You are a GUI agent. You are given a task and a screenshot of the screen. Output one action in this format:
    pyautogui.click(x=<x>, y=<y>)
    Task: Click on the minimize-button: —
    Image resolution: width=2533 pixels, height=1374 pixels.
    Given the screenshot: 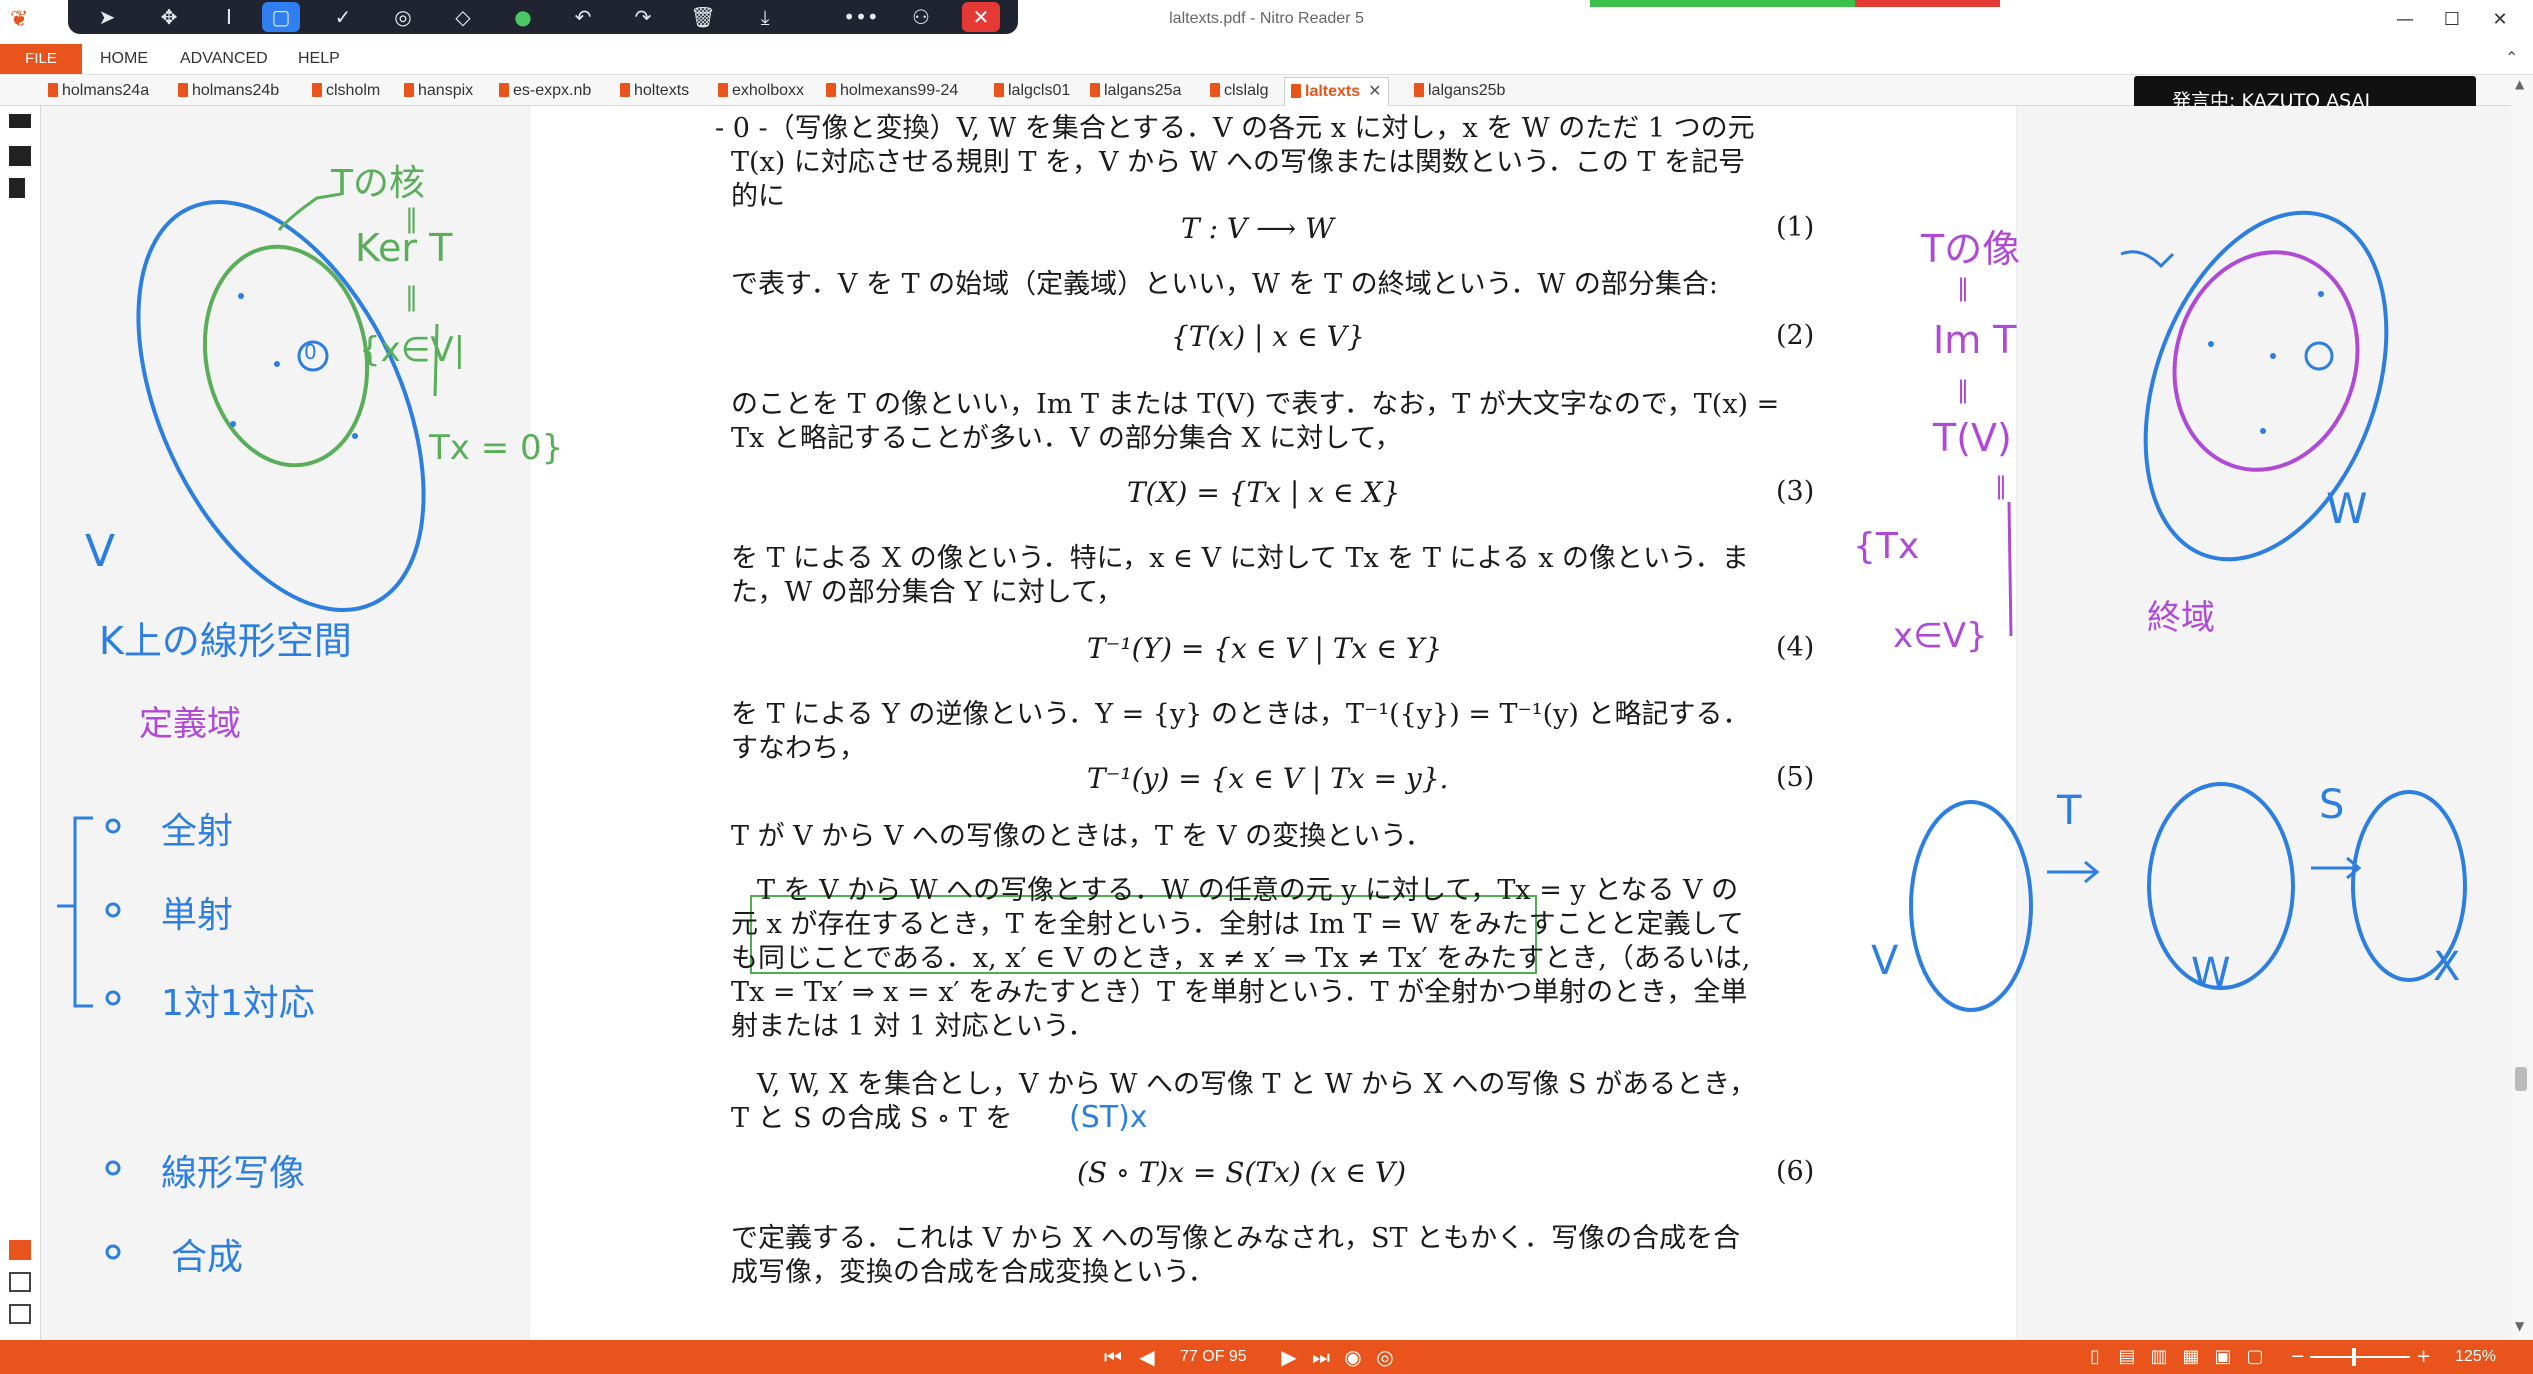 What is the action you would take?
    pyautogui.click(x=2405, y=20)
    